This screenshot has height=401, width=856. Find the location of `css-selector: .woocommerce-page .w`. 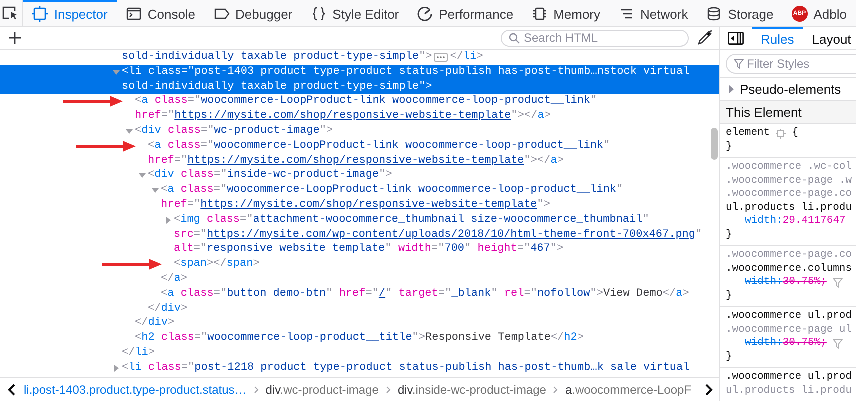

css-selector: .woocommerce-page .w is located at coordinates (789, 181).